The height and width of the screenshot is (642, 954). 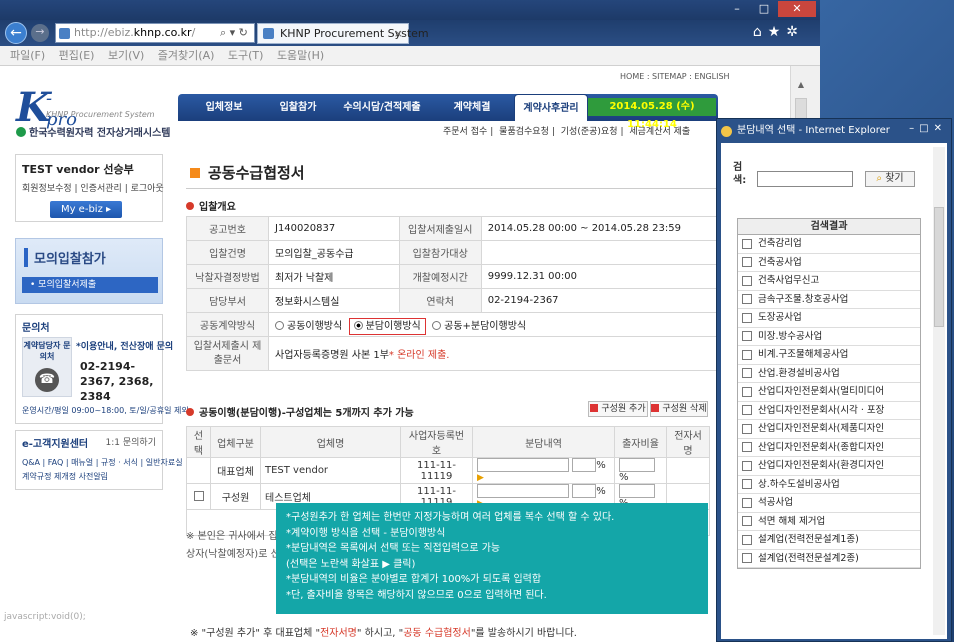 I want to click on menu-tools: 도구(T), so click(x=246, y=55).